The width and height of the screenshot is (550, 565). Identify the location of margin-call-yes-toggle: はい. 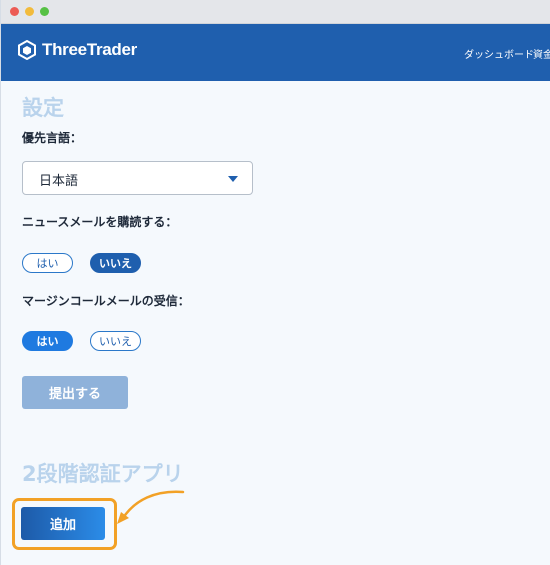
(47, 341).